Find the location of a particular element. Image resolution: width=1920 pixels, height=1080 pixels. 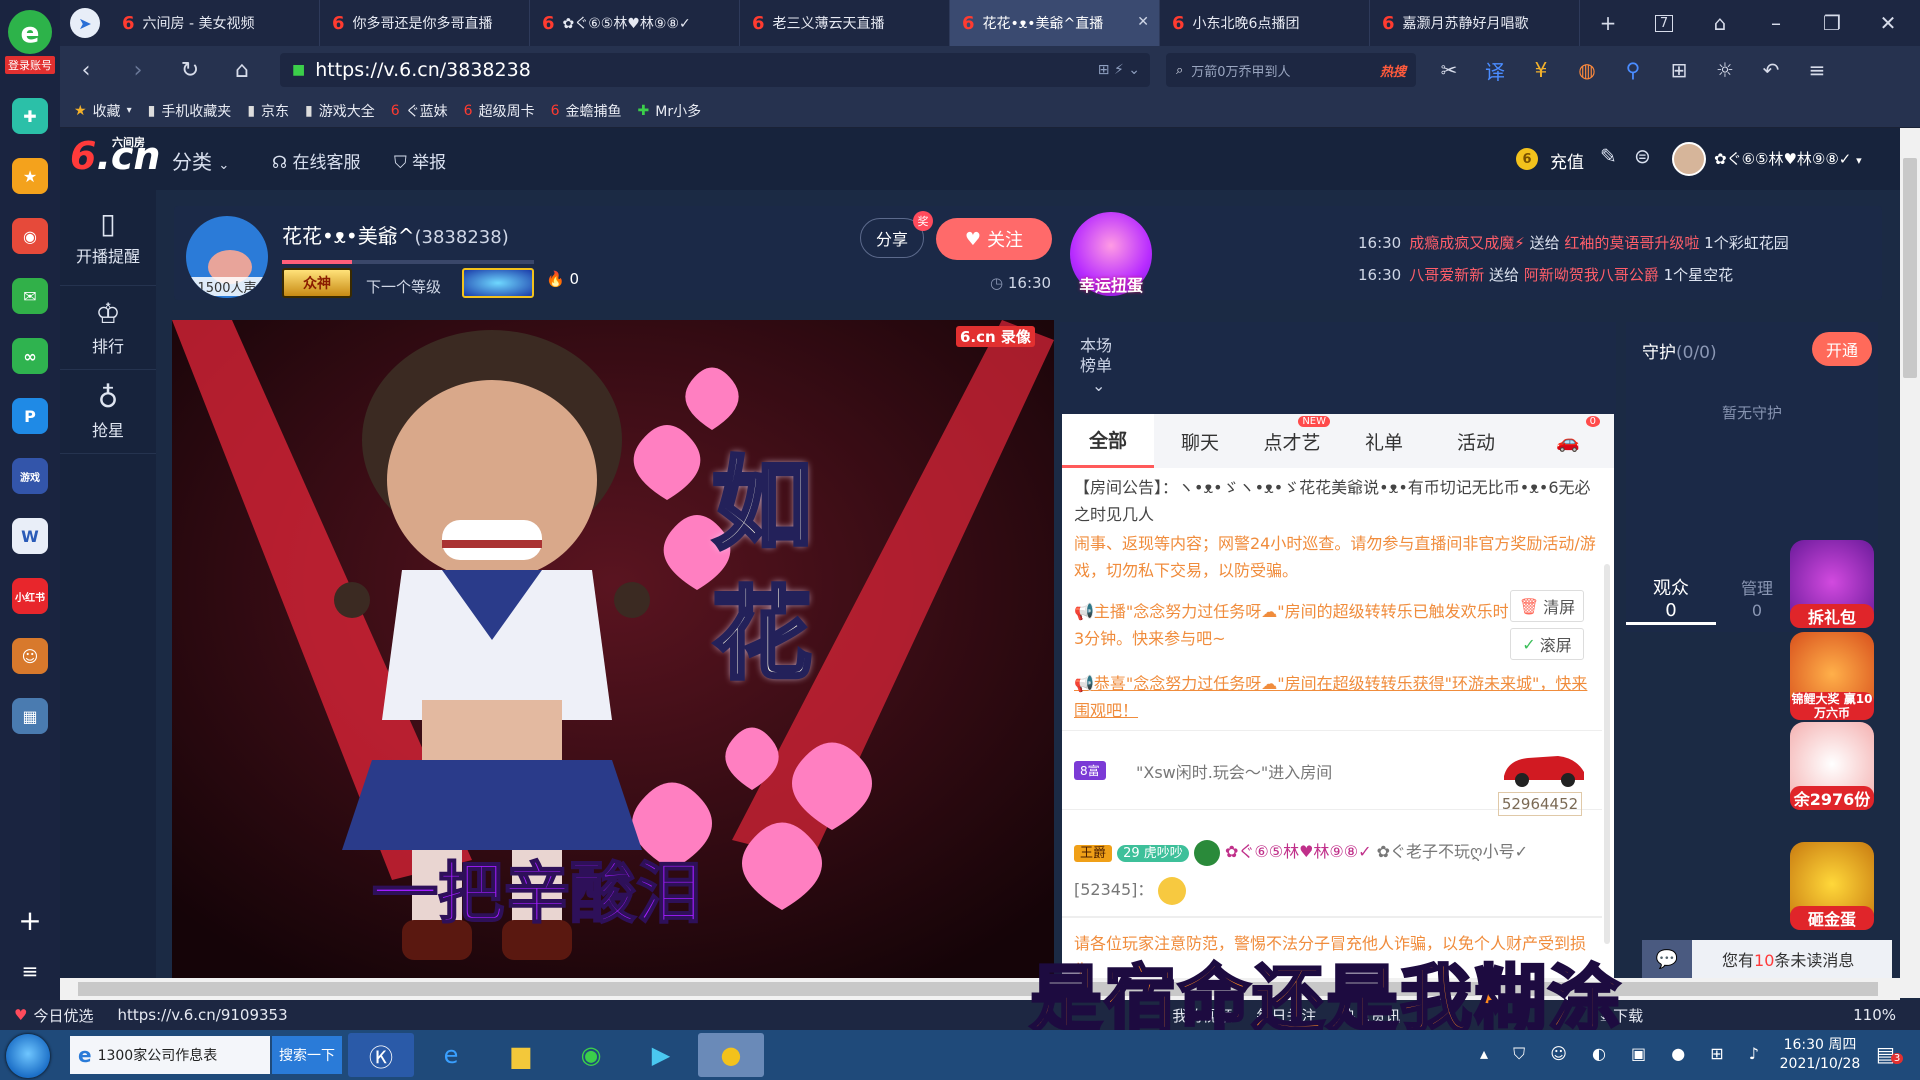

share-button: 分享奖 is located at coordinates (896, 234).